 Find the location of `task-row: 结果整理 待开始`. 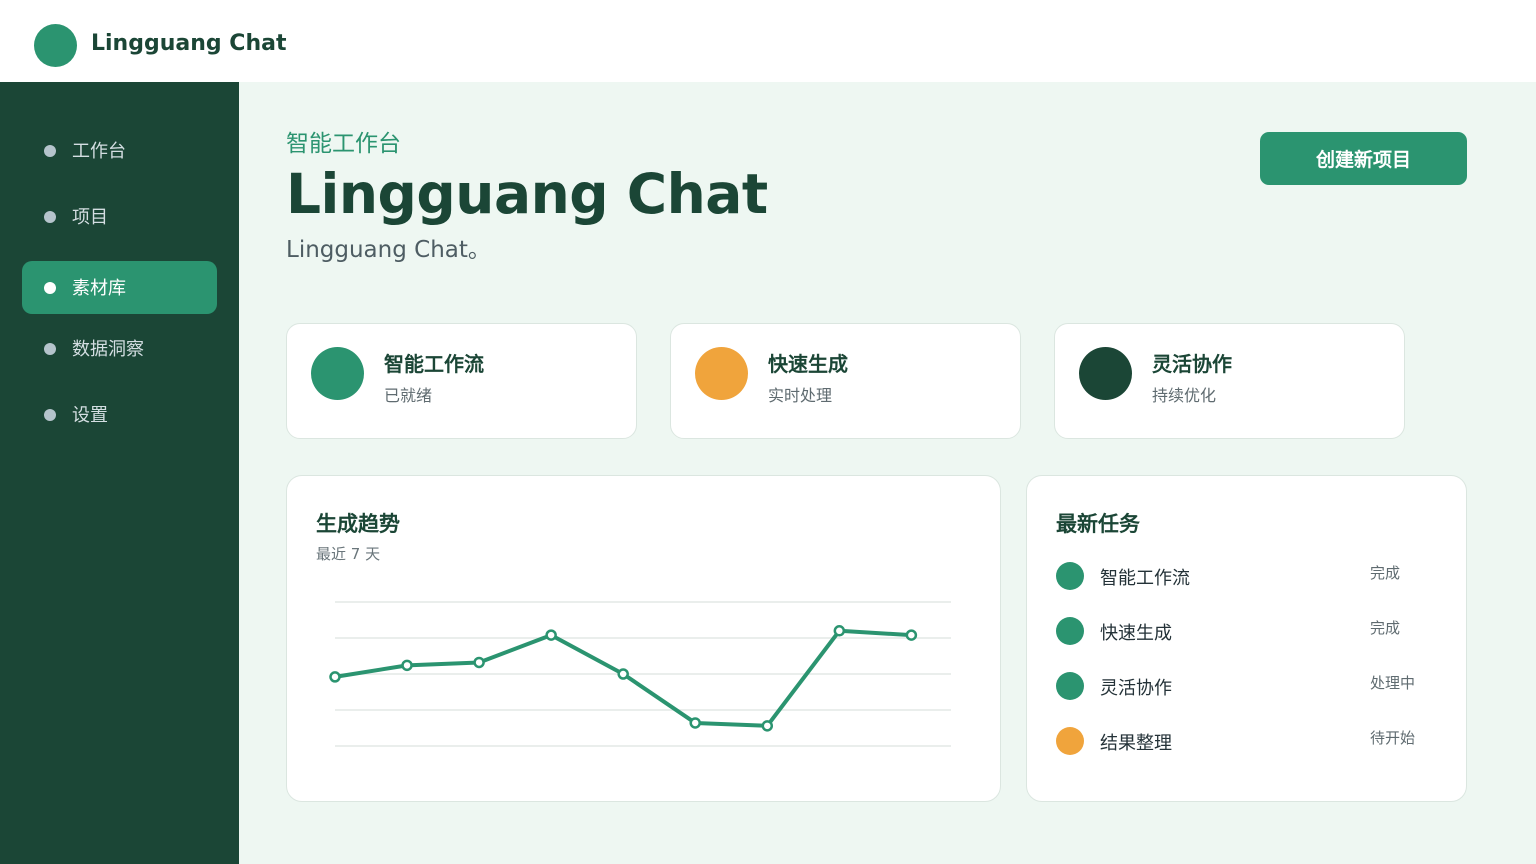

task-row: 结果整理 待开始 is located at coordinates (1246, 740).